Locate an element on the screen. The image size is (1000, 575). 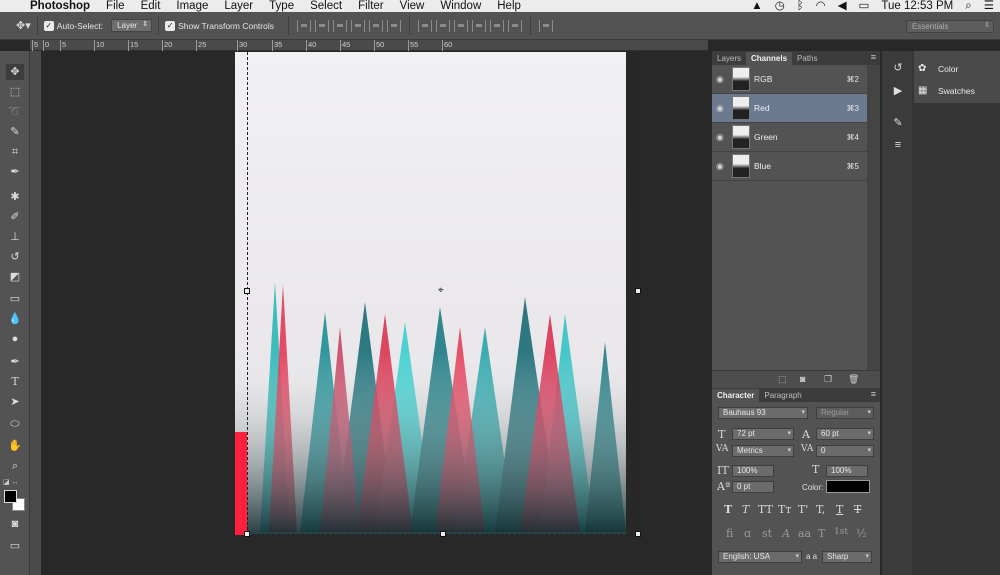
tab-channels: Channels is located at coordinates (769, 58).